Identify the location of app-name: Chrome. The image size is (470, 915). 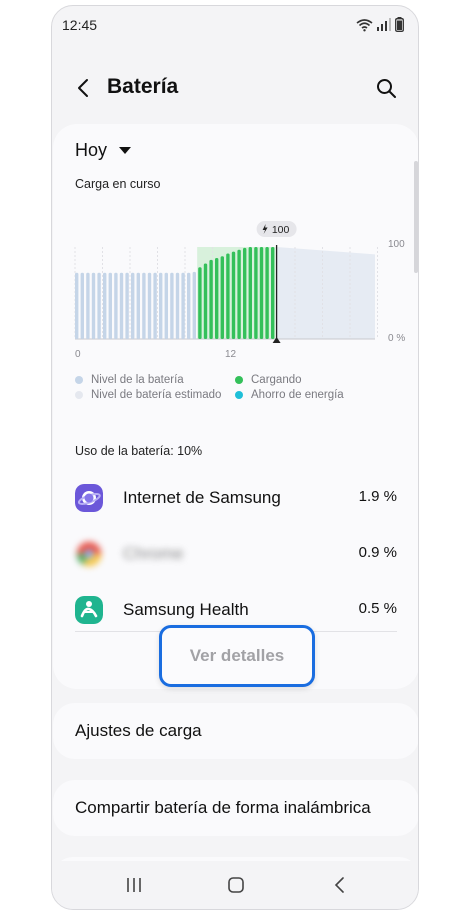
(153, 553).